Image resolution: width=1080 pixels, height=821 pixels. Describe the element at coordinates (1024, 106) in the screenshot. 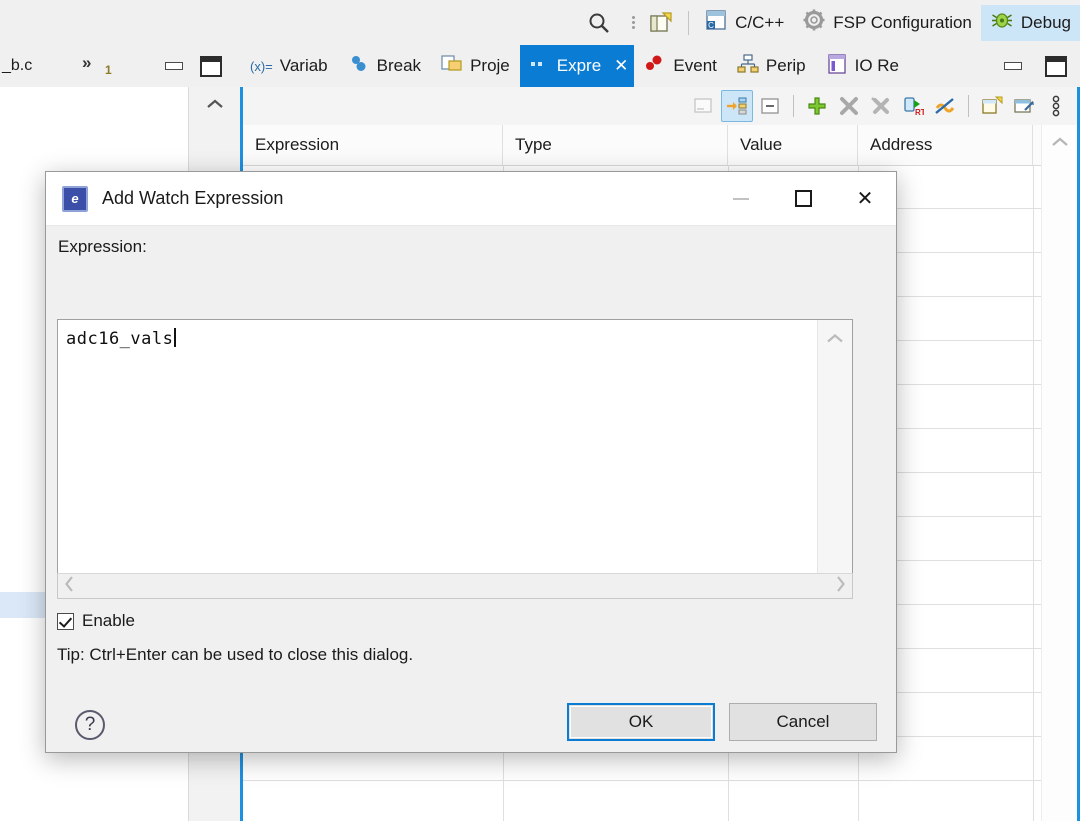

I see `detach-view-icon` at that location.